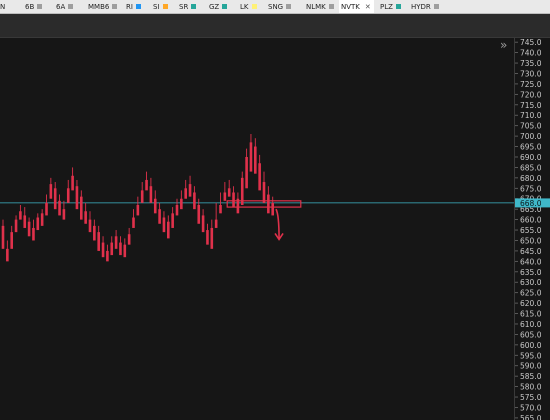 Image resolution: width=550 pixels, height=420 pixels. What do you see at coordinates (277, 223) in the screenshot?
I see `annotation-arrow-shaft` at bounding box center [277, 223].